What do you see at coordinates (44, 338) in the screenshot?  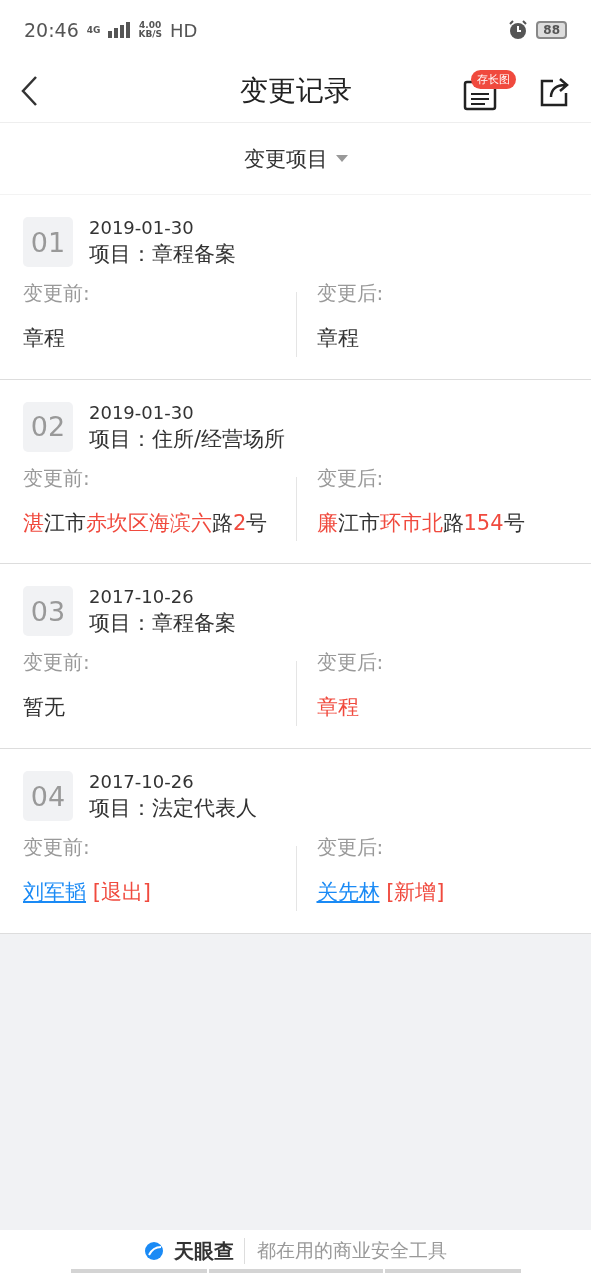 I see `before-value: 章程` at bounding box center [44, 338].